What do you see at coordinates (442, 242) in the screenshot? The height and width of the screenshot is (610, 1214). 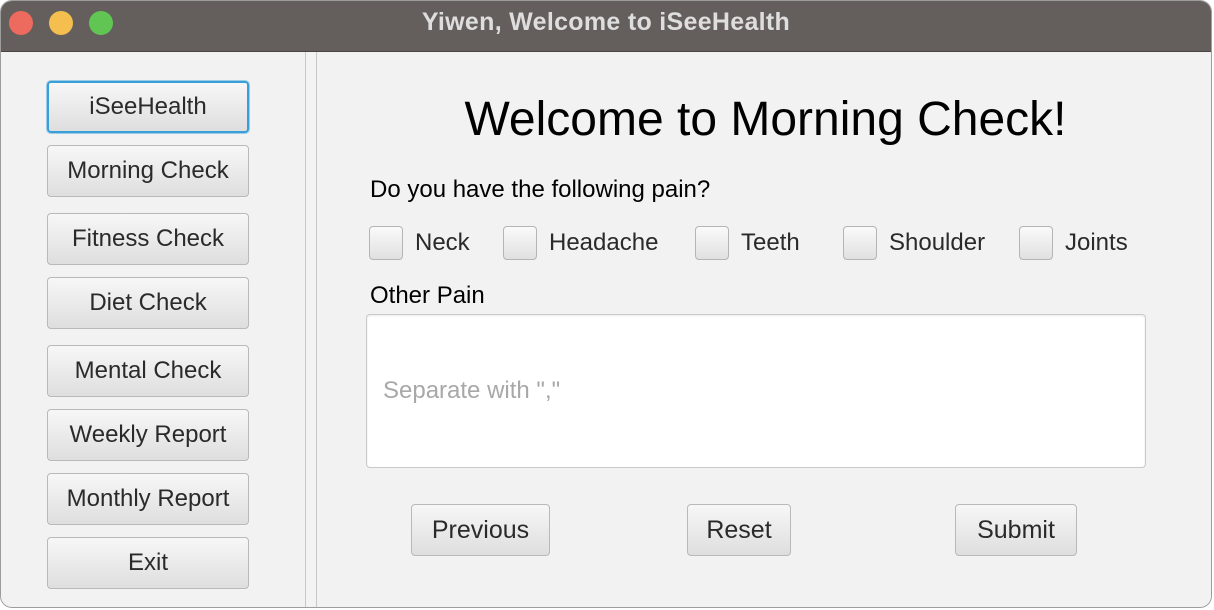 I see `checkbox-label: Neck` at bounding box center [442, 242].